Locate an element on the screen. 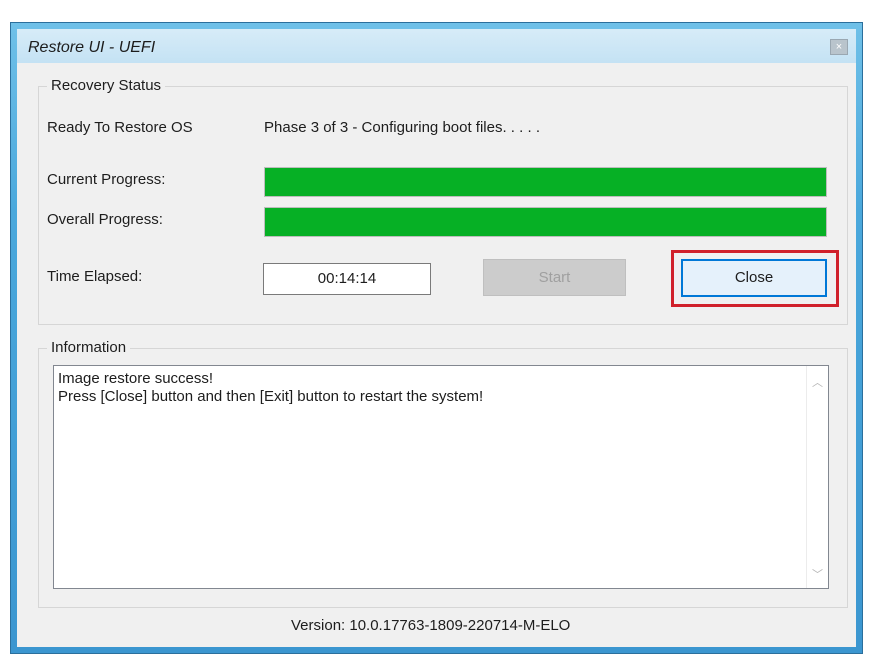  overall-progress-label: Overall Progress: is located at coordinates (105, 219).